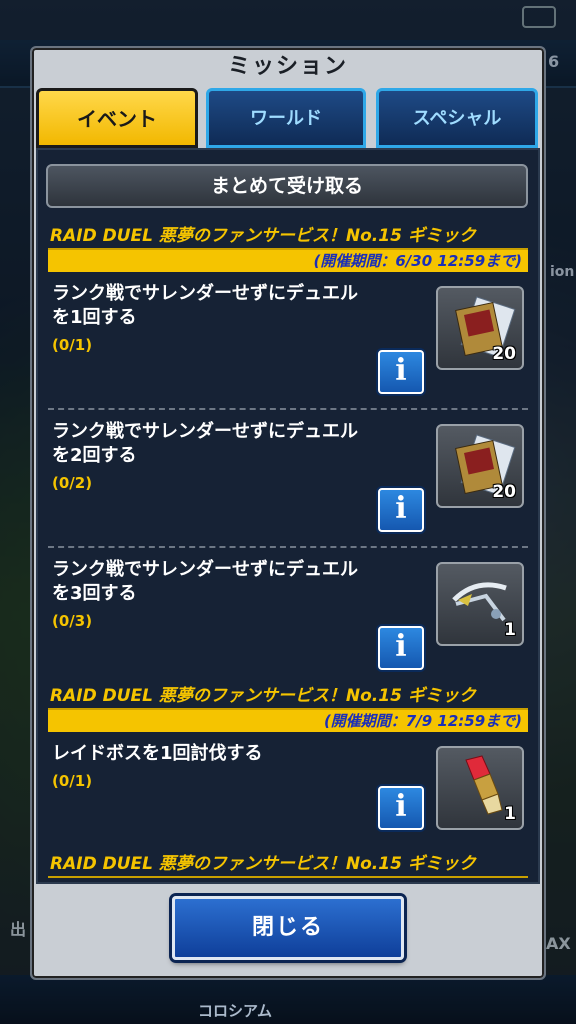 Image resolution: width=576 pixels, height=1024 pixels. What do you see at coordinates (94, 455) in the screenshot?
I see `mission-description-line: を2回する` at bounding box center [94, 455].